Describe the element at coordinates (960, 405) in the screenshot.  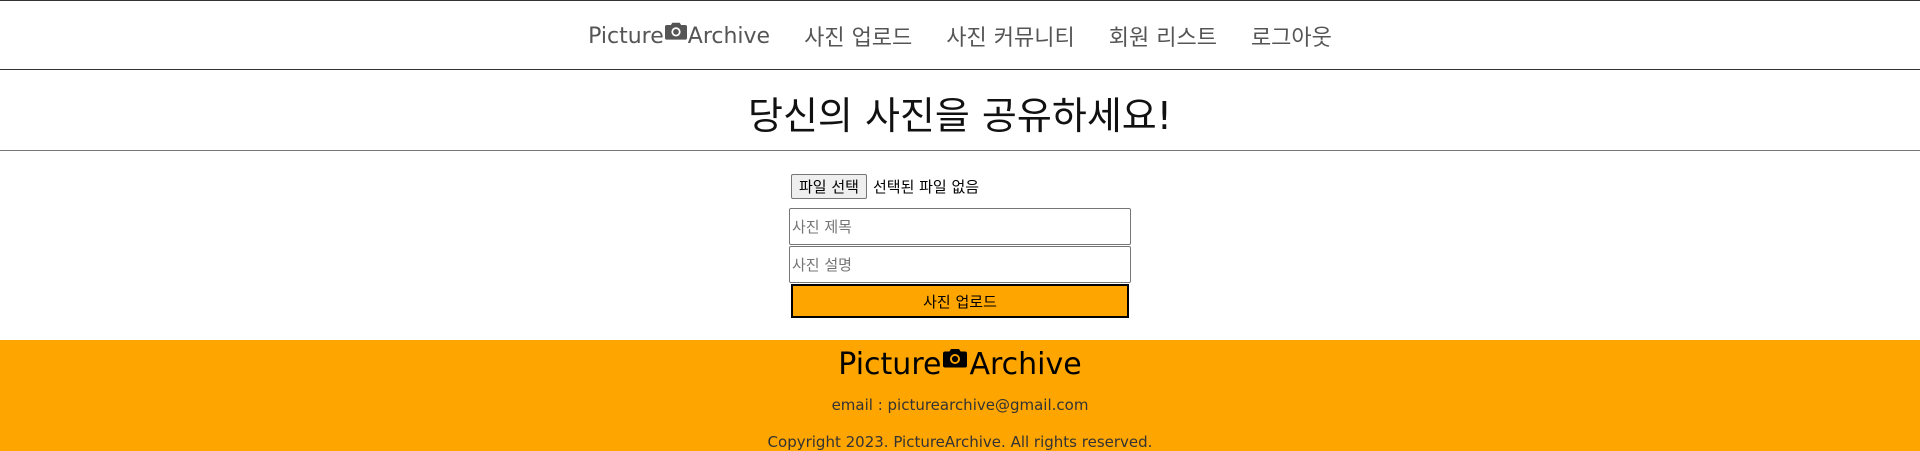
I see `footer-email: email : picturearchive@gmail.com` at that location.